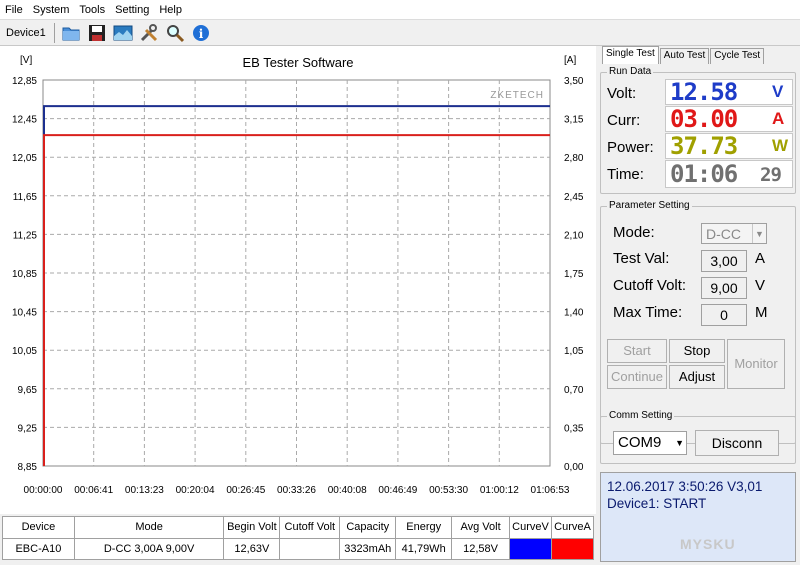  I want to click on y-right-tick-label: 1,05, so click(574, 351).